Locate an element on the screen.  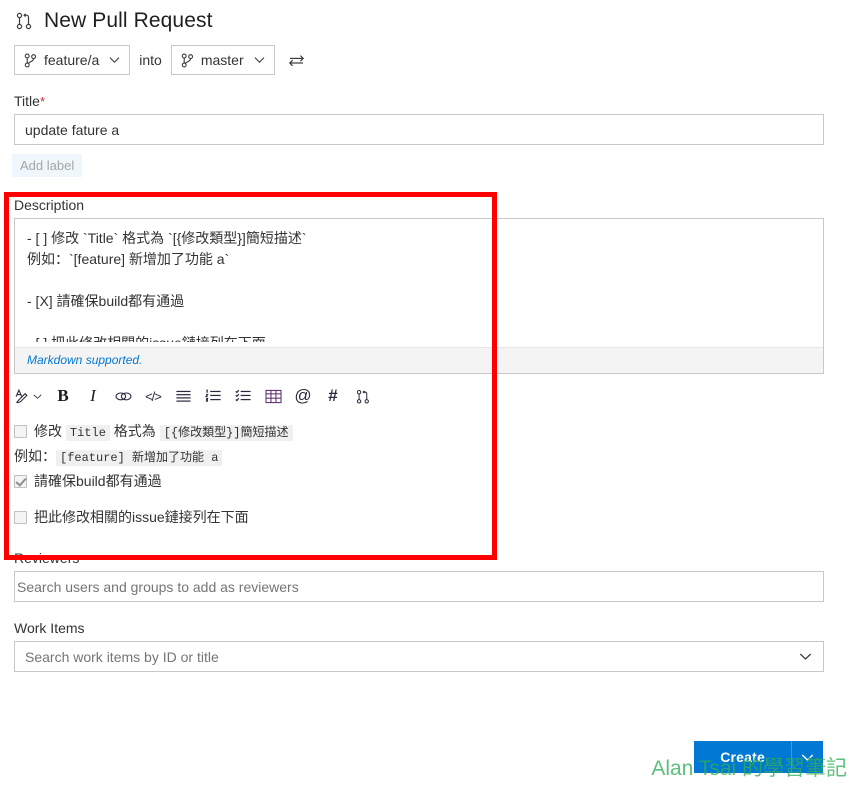
task-text-part: 把此修改相關的issue鏈接列在下面 is located at coordinates (141, 517).